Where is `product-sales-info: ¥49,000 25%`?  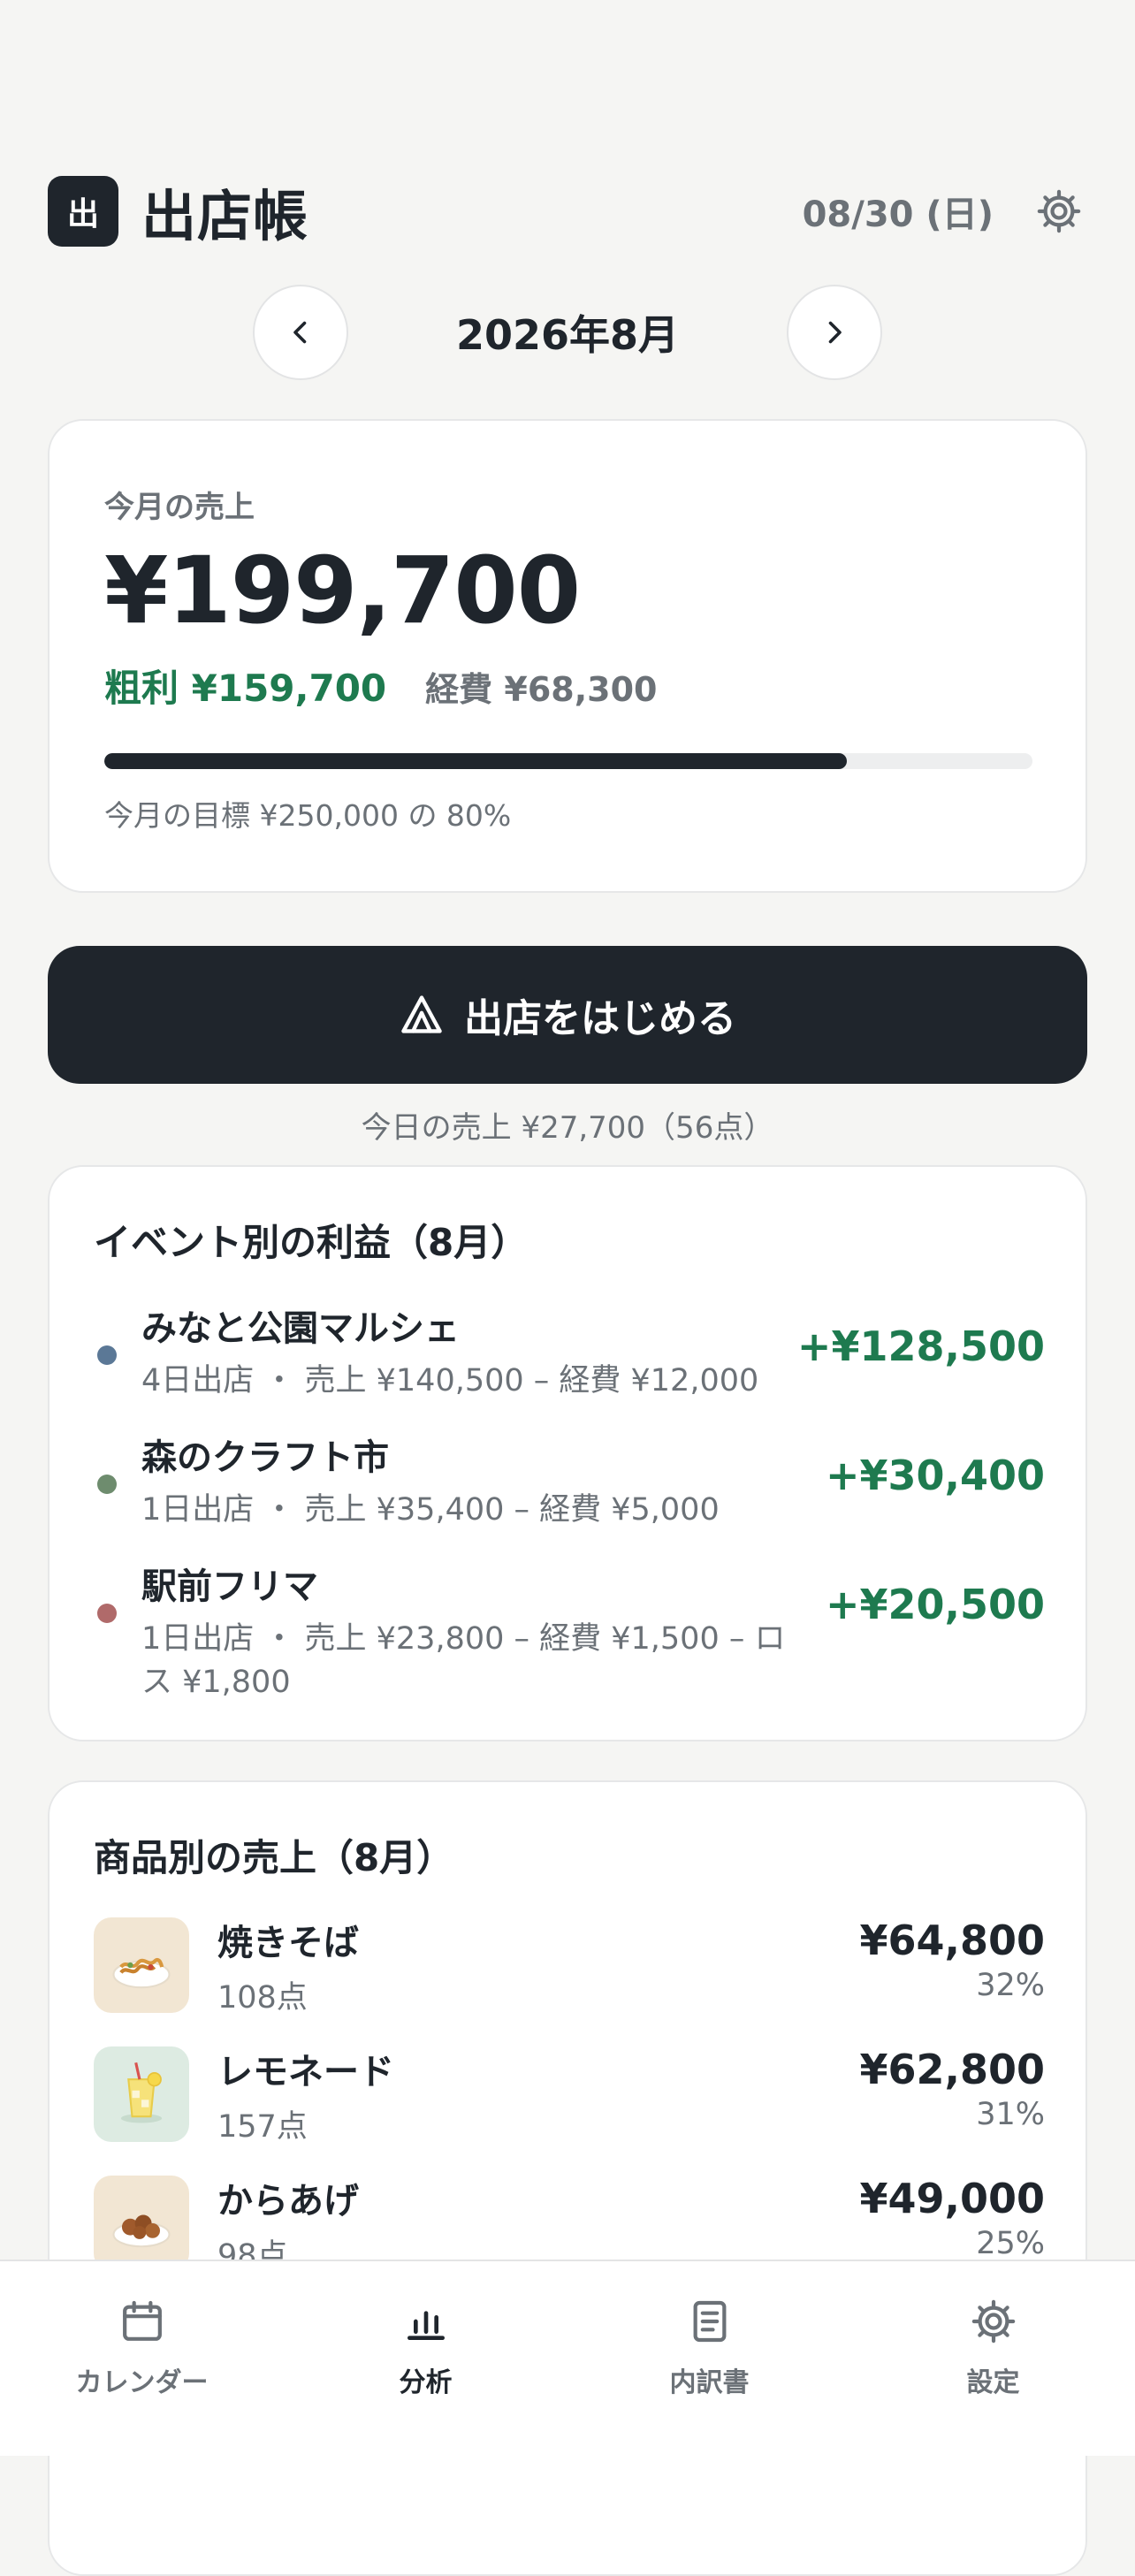 product-sales-info: ¥49,000 25% is located at coordinates (952, 2218).